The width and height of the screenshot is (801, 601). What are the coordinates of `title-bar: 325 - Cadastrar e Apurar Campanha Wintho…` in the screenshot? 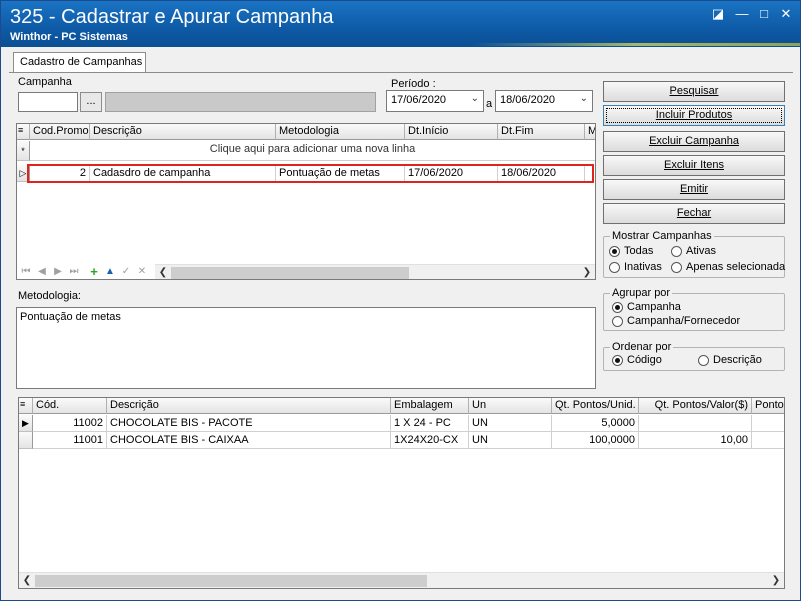 It's located at (400, 24).